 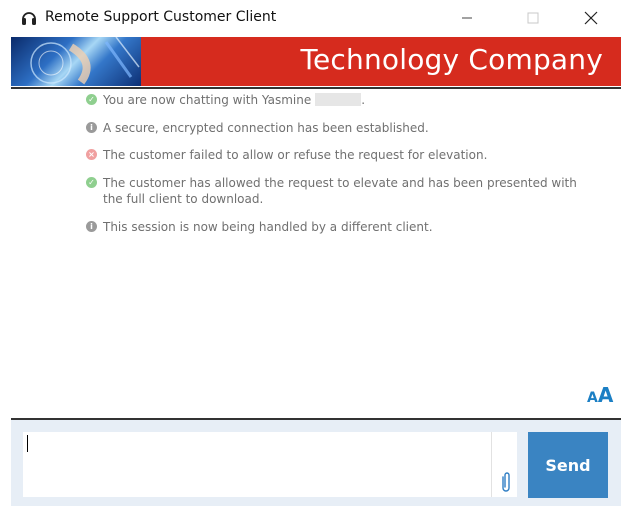 What do you see at coordinates (207, 100) in the screenshot?
I see `message-text: You are now chatting with Yasmine` at bounding box center [207, 100].